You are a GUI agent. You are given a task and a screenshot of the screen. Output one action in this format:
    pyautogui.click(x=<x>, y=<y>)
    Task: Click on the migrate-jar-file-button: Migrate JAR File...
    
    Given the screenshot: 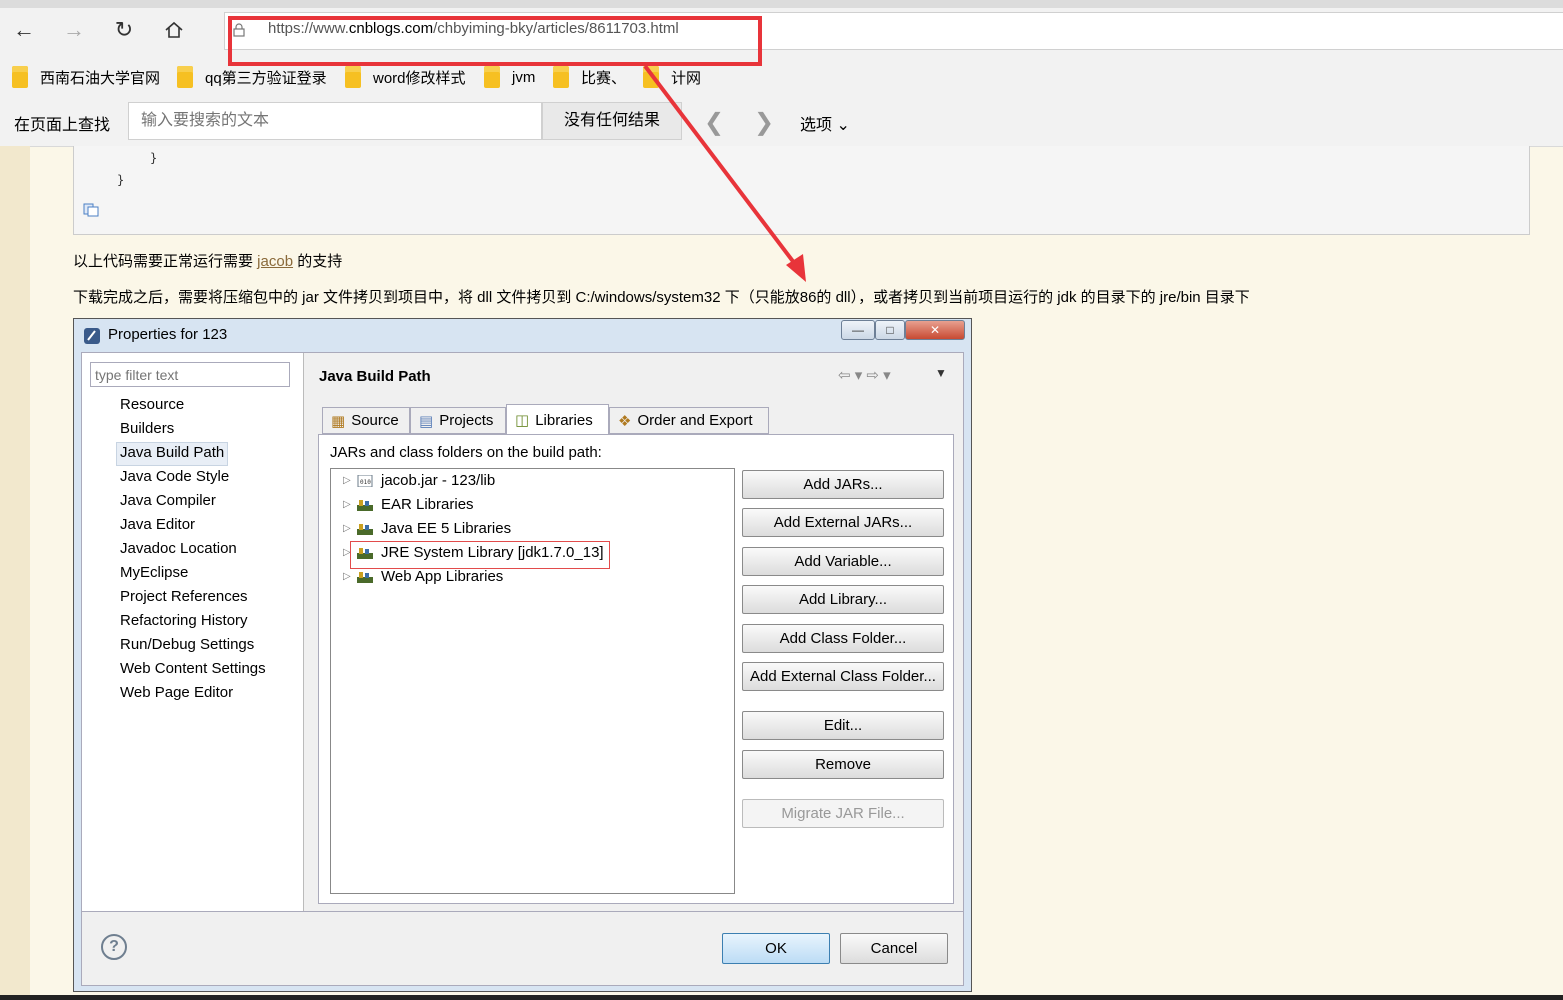 What is the action you would take?
    pyautogui.click(x=843, y=813)
    